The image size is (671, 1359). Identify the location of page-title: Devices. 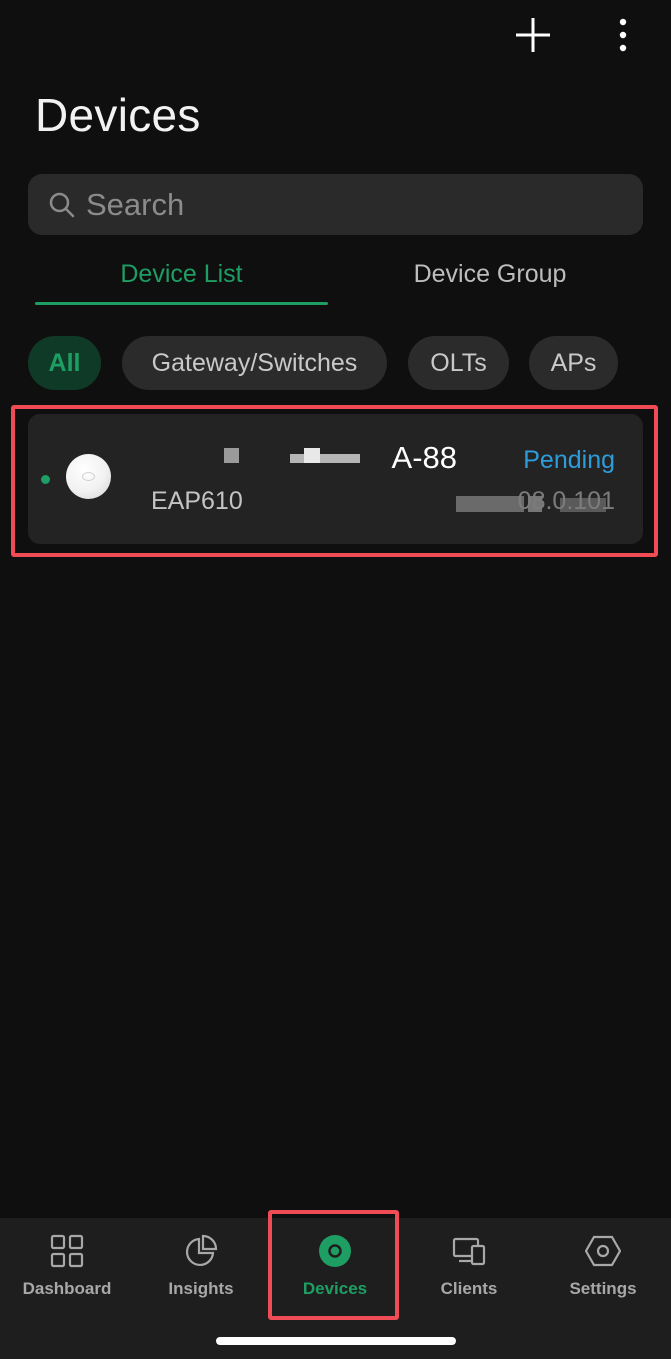
(118, 115).